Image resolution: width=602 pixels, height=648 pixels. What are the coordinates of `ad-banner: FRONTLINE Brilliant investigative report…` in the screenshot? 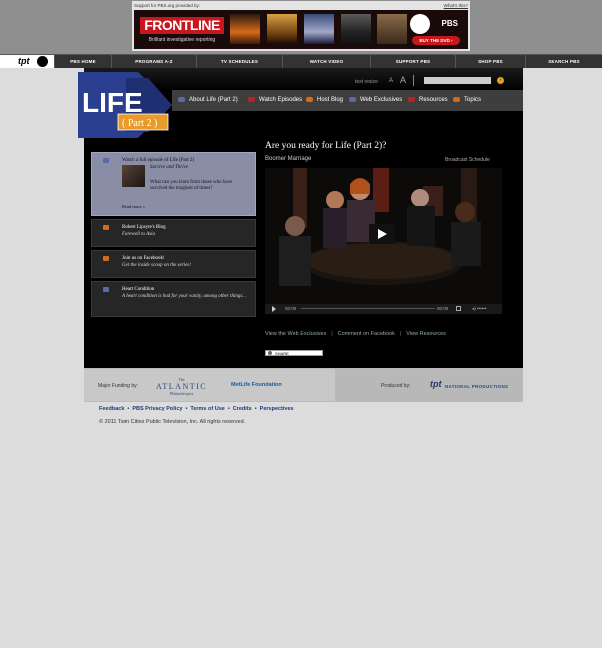 It's located at (301, 29).